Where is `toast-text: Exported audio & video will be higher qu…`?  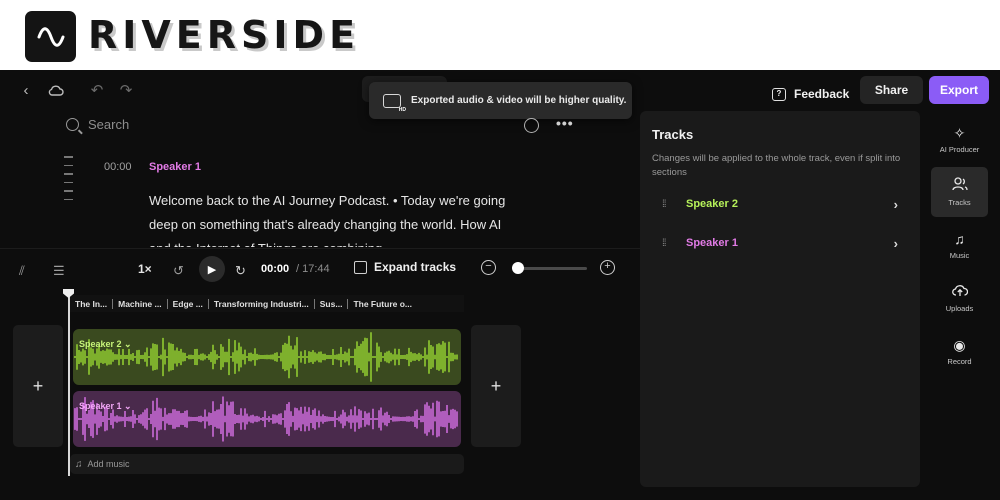
toast-text: Exported audio & video will be higher qu… is located at coordinates (519, 100).